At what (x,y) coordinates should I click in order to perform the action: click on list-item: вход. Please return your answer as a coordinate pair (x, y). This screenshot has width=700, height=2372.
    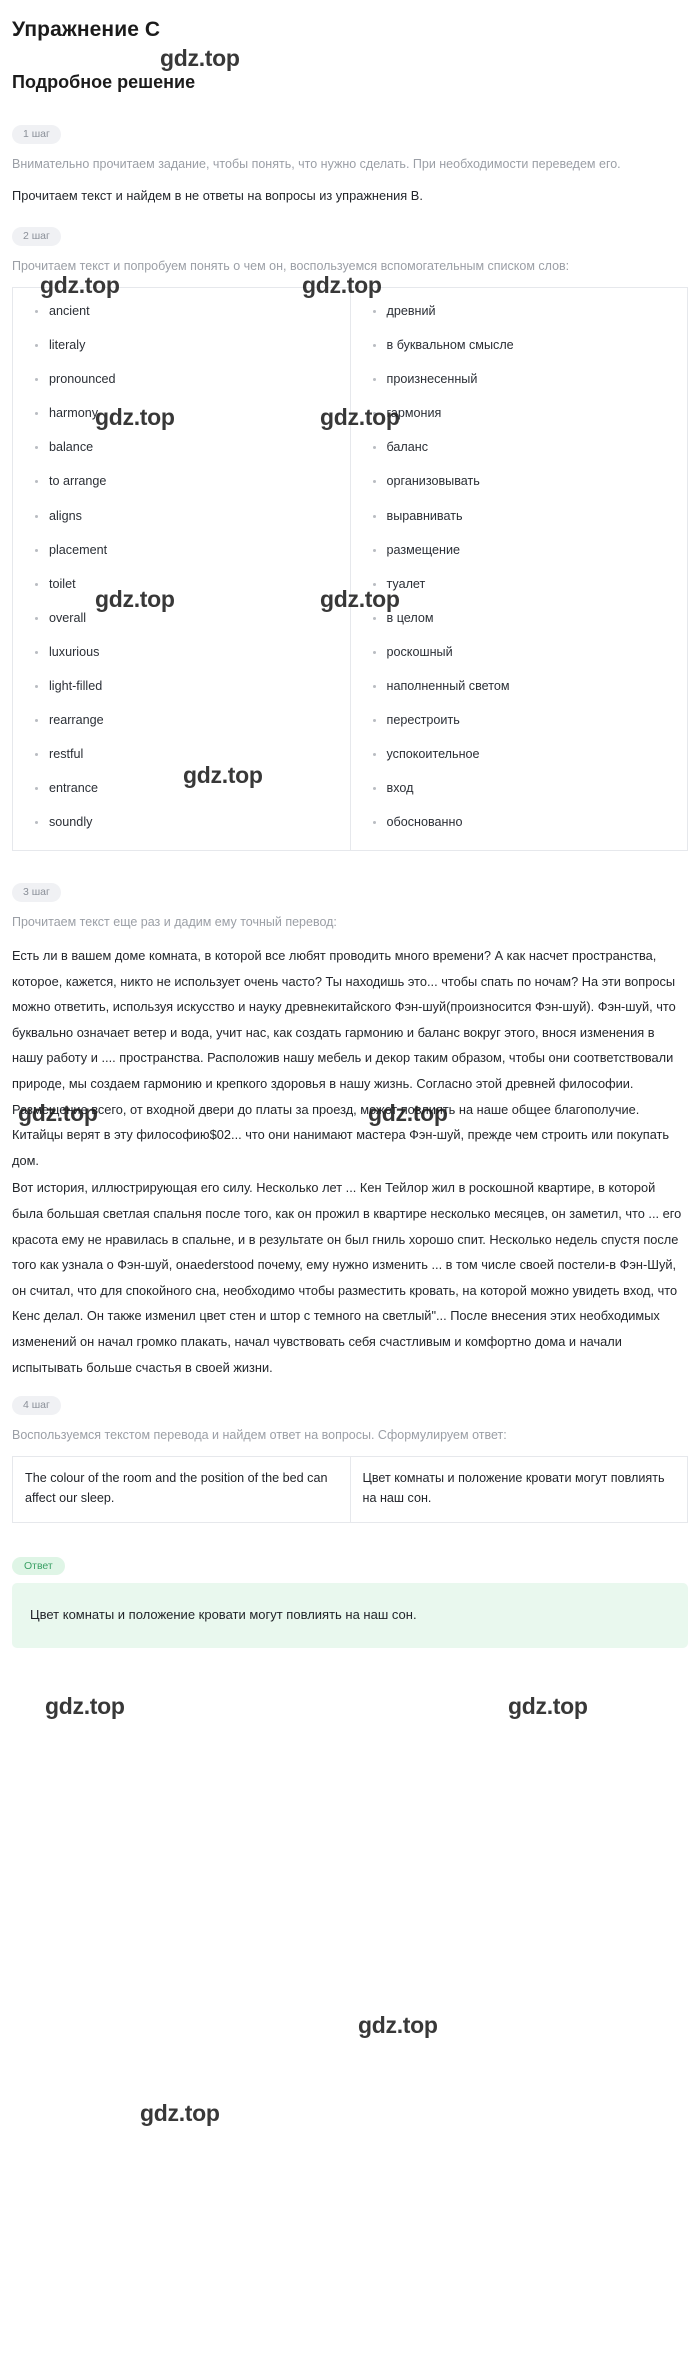
    Looking at the image, I should click on (525, 788).